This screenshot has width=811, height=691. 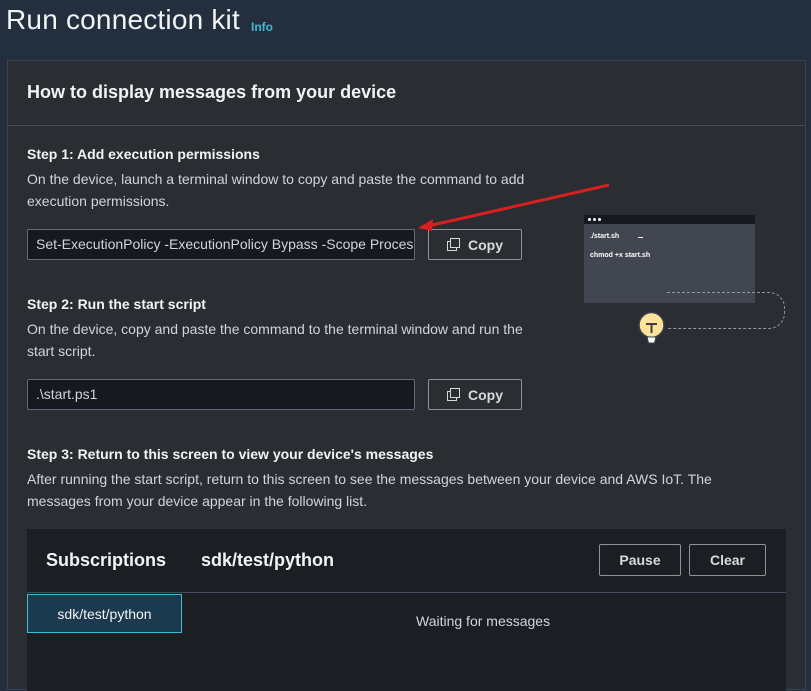 I want to click on step2-command-field: .\start.ps1, so click(x=221, y=394).